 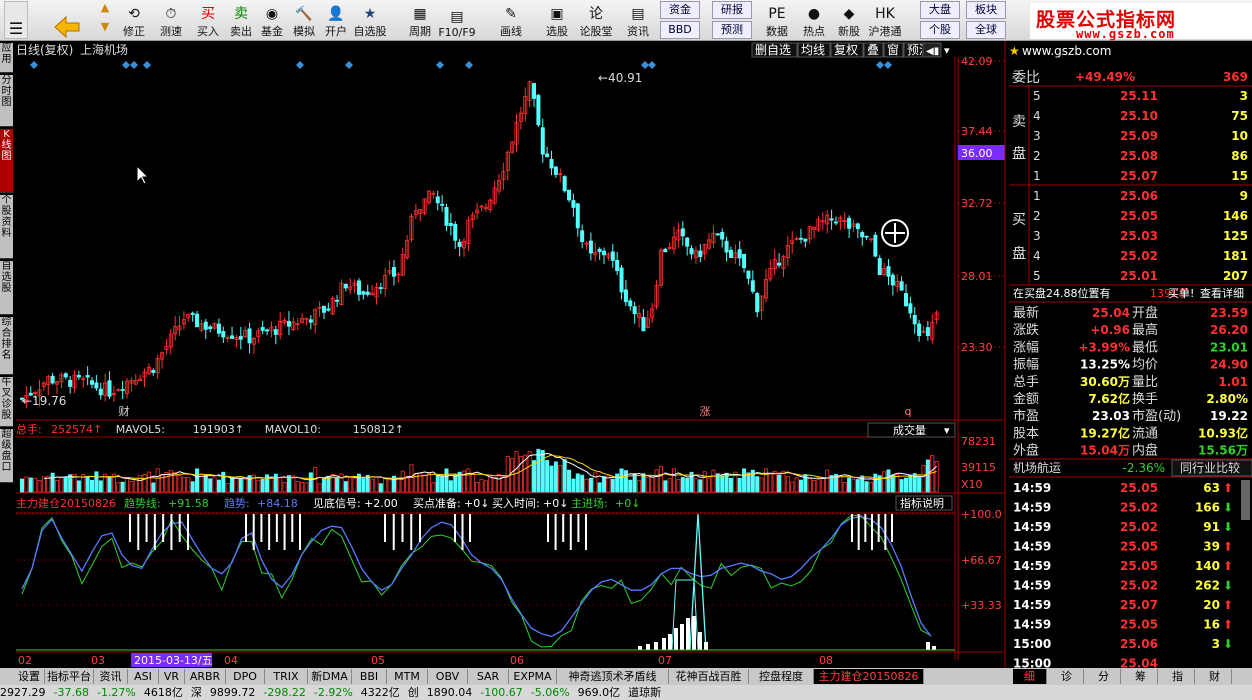 What do you see at coordinates (1032, 508) in the screenshot?
I see `tick-time-1: 14:59` at bounding box center [1032, 508].